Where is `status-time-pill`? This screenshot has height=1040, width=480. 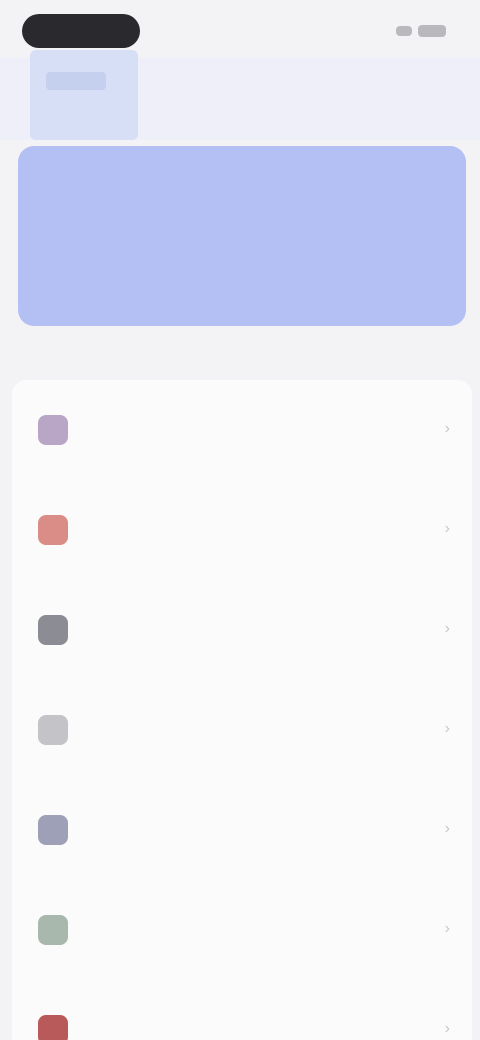 status-time-pill is located at coordinates (81, 31).